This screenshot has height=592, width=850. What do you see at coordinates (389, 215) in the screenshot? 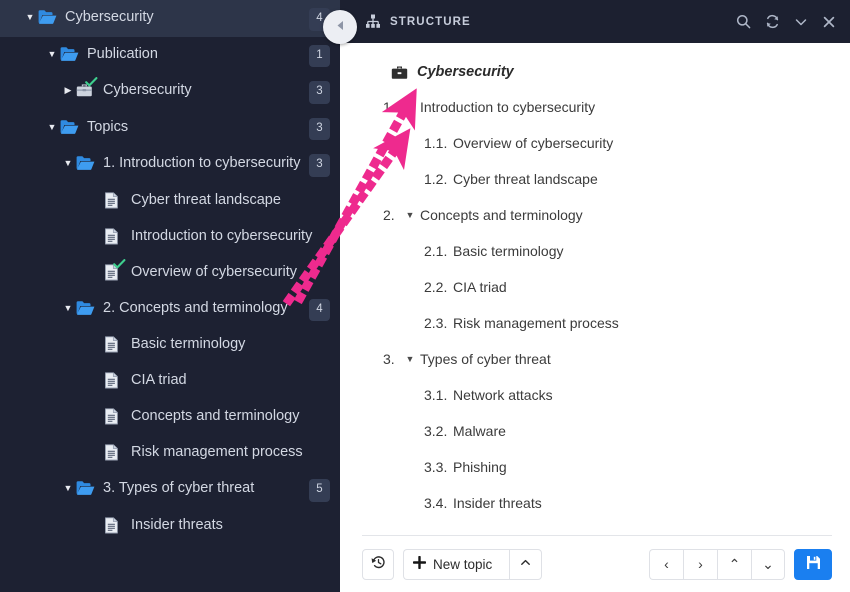
I see `toc-item-number: 2.` at bounding box center [389, 215].